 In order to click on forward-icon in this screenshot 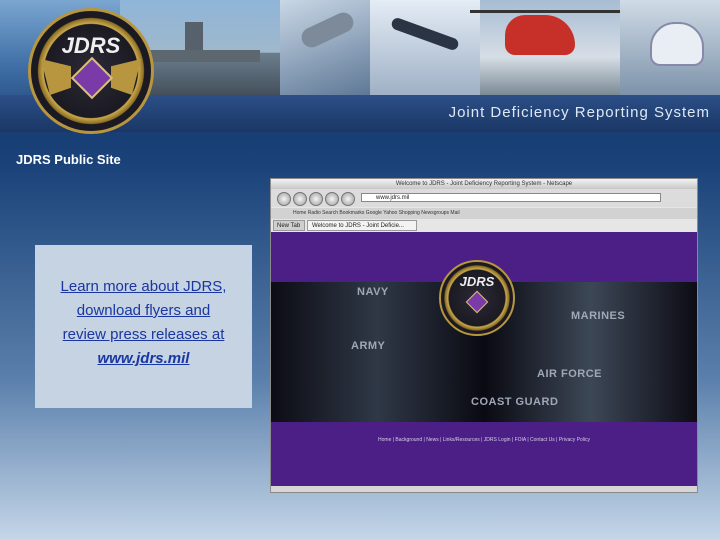, I will do `click(300, 199)`.